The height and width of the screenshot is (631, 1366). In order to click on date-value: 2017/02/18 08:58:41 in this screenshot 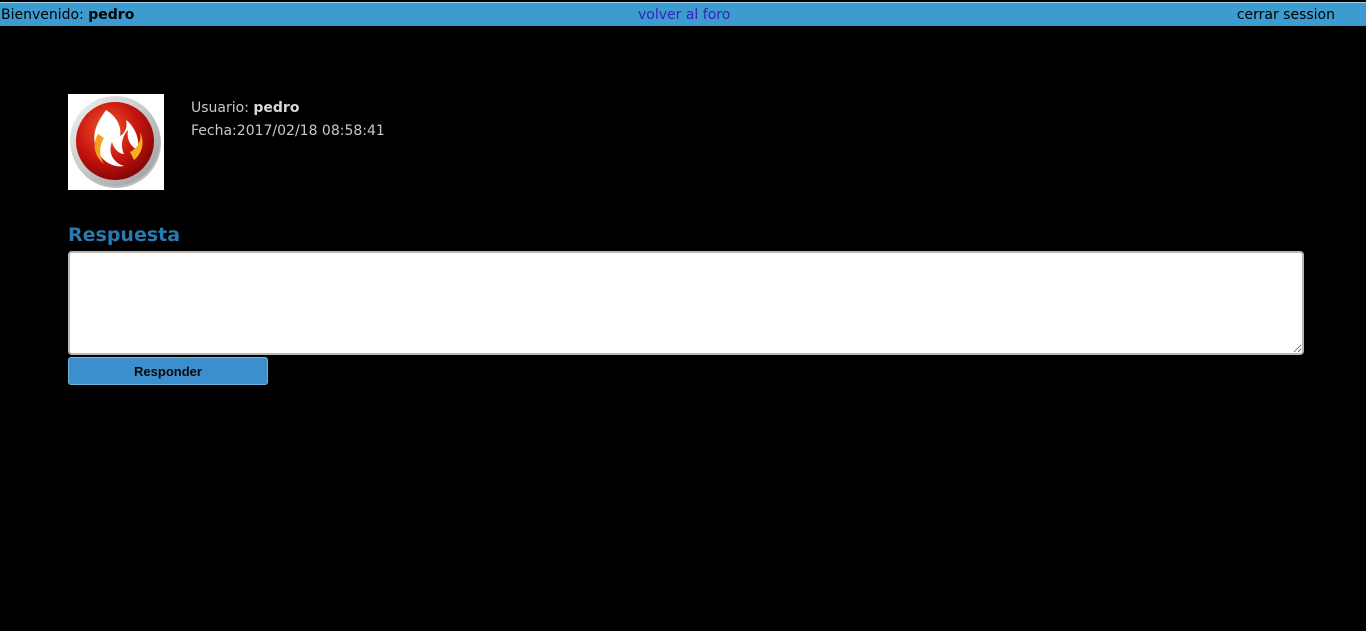, I will do `click(310, 131)`.